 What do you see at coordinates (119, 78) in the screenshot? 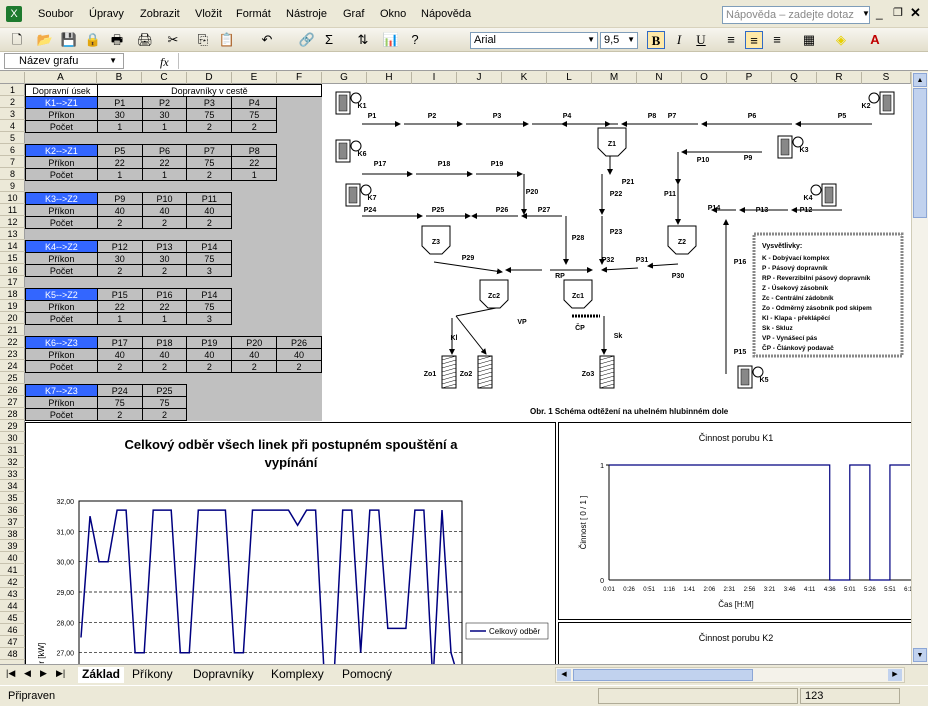
I see `col-header: B` at bounding box center [119, 78].